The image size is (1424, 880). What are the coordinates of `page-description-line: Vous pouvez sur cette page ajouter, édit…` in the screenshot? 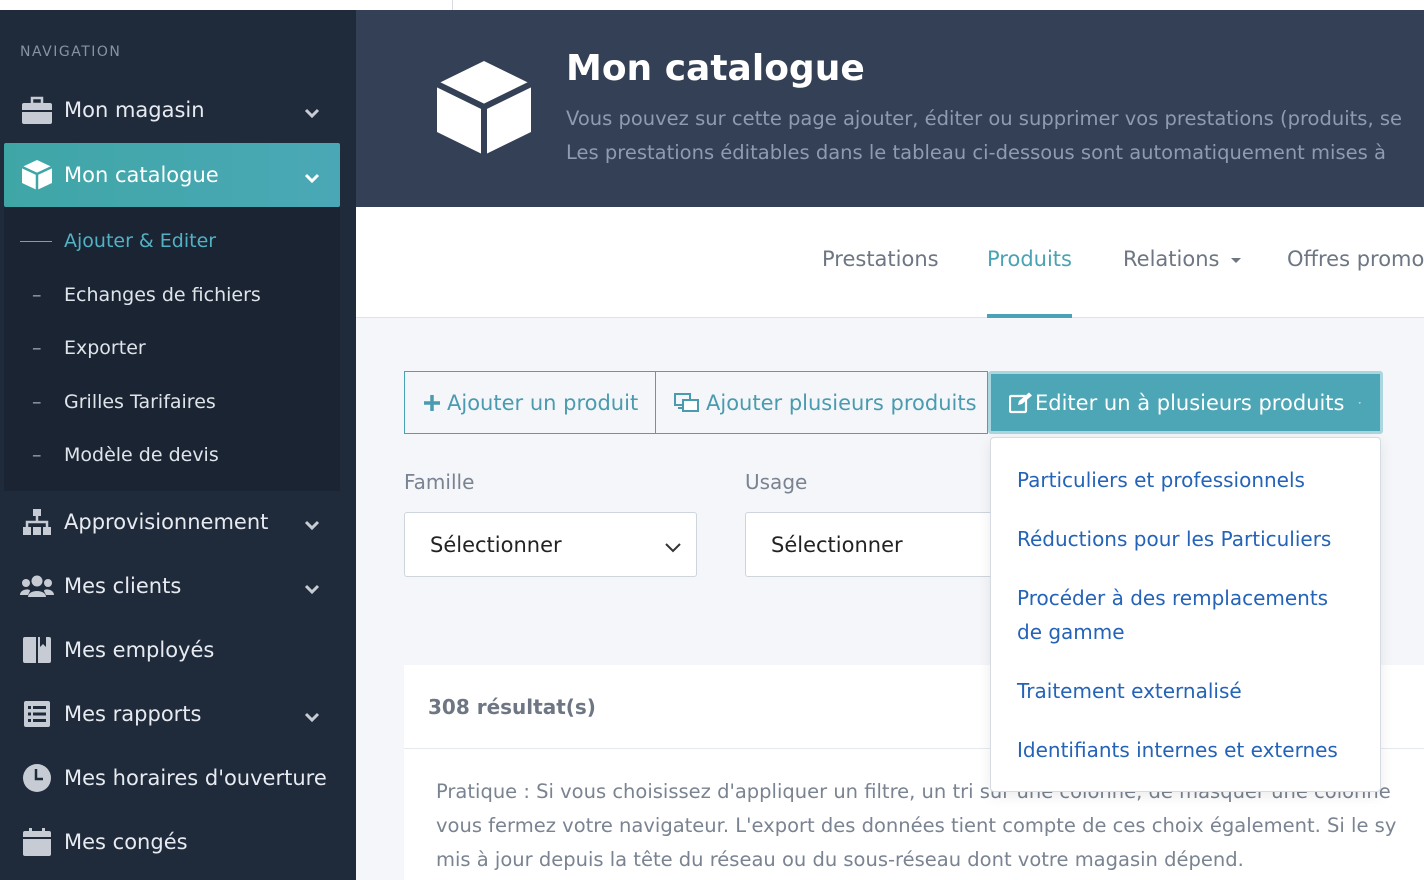 It's located at (984, 118).